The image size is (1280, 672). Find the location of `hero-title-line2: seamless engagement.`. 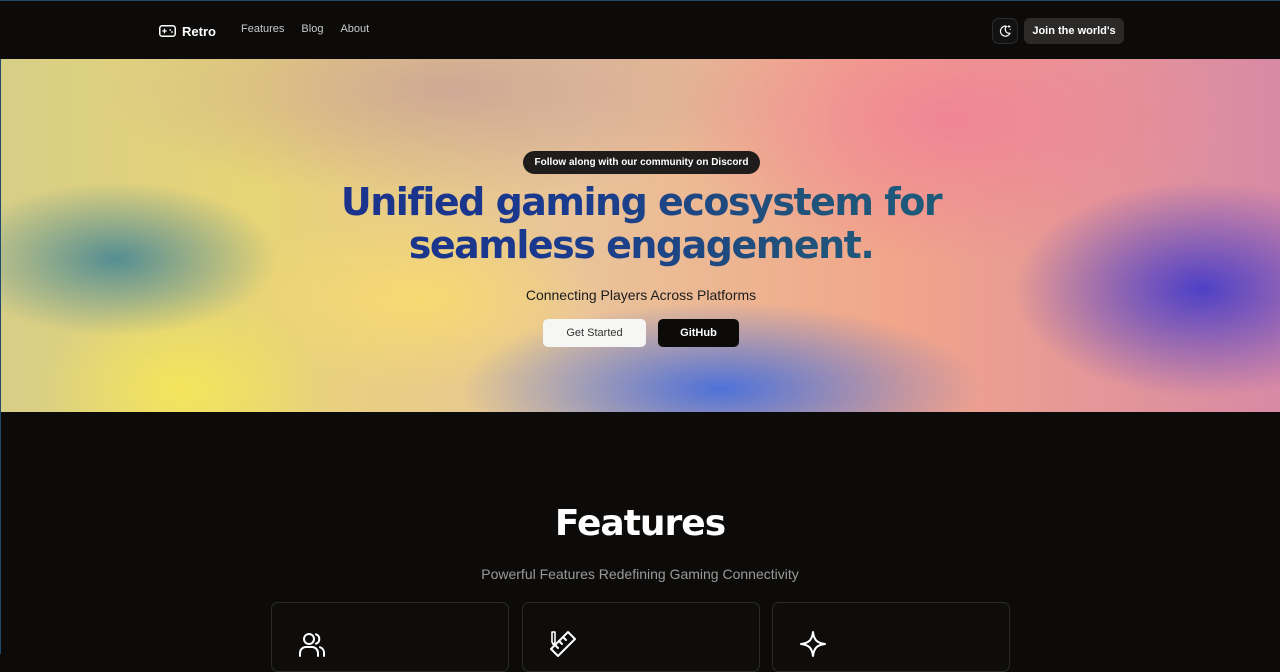

hero-title-line2: seamless engagement. is located at coordinates (641, 245).